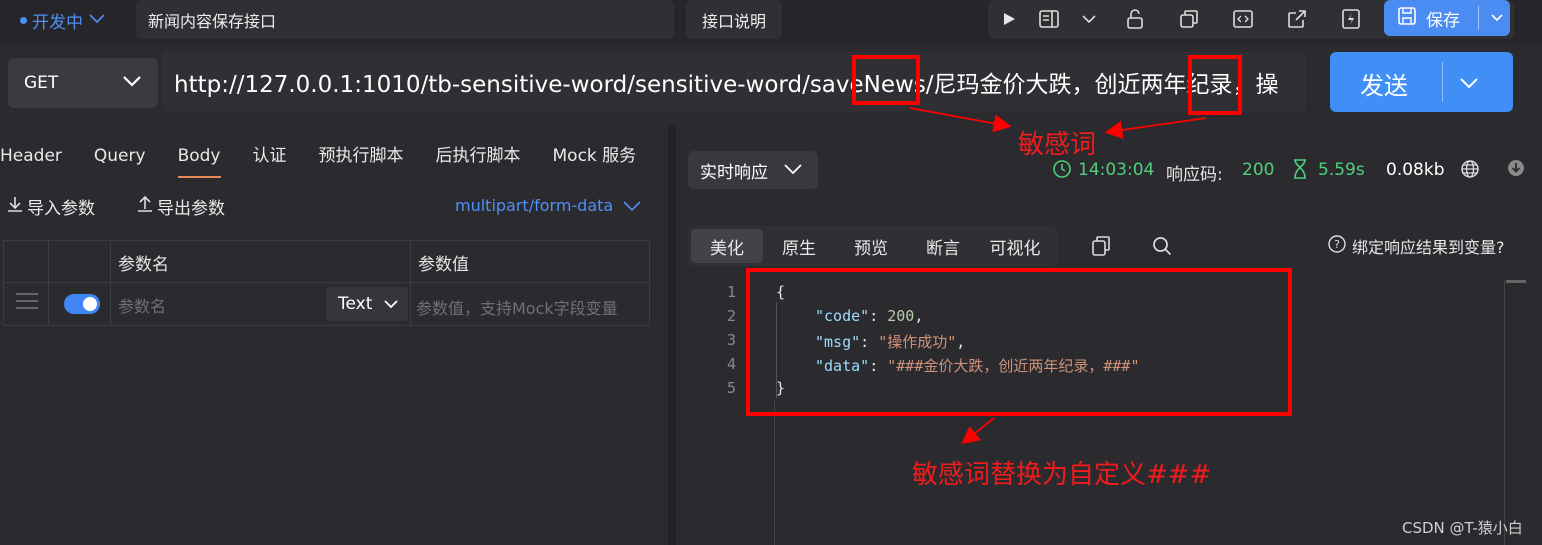 The image size is (1542, 545). What do you see at coordinates (731, 388) in the screenshot?
I see `line-number: 5` at bounding box center [731, 388].